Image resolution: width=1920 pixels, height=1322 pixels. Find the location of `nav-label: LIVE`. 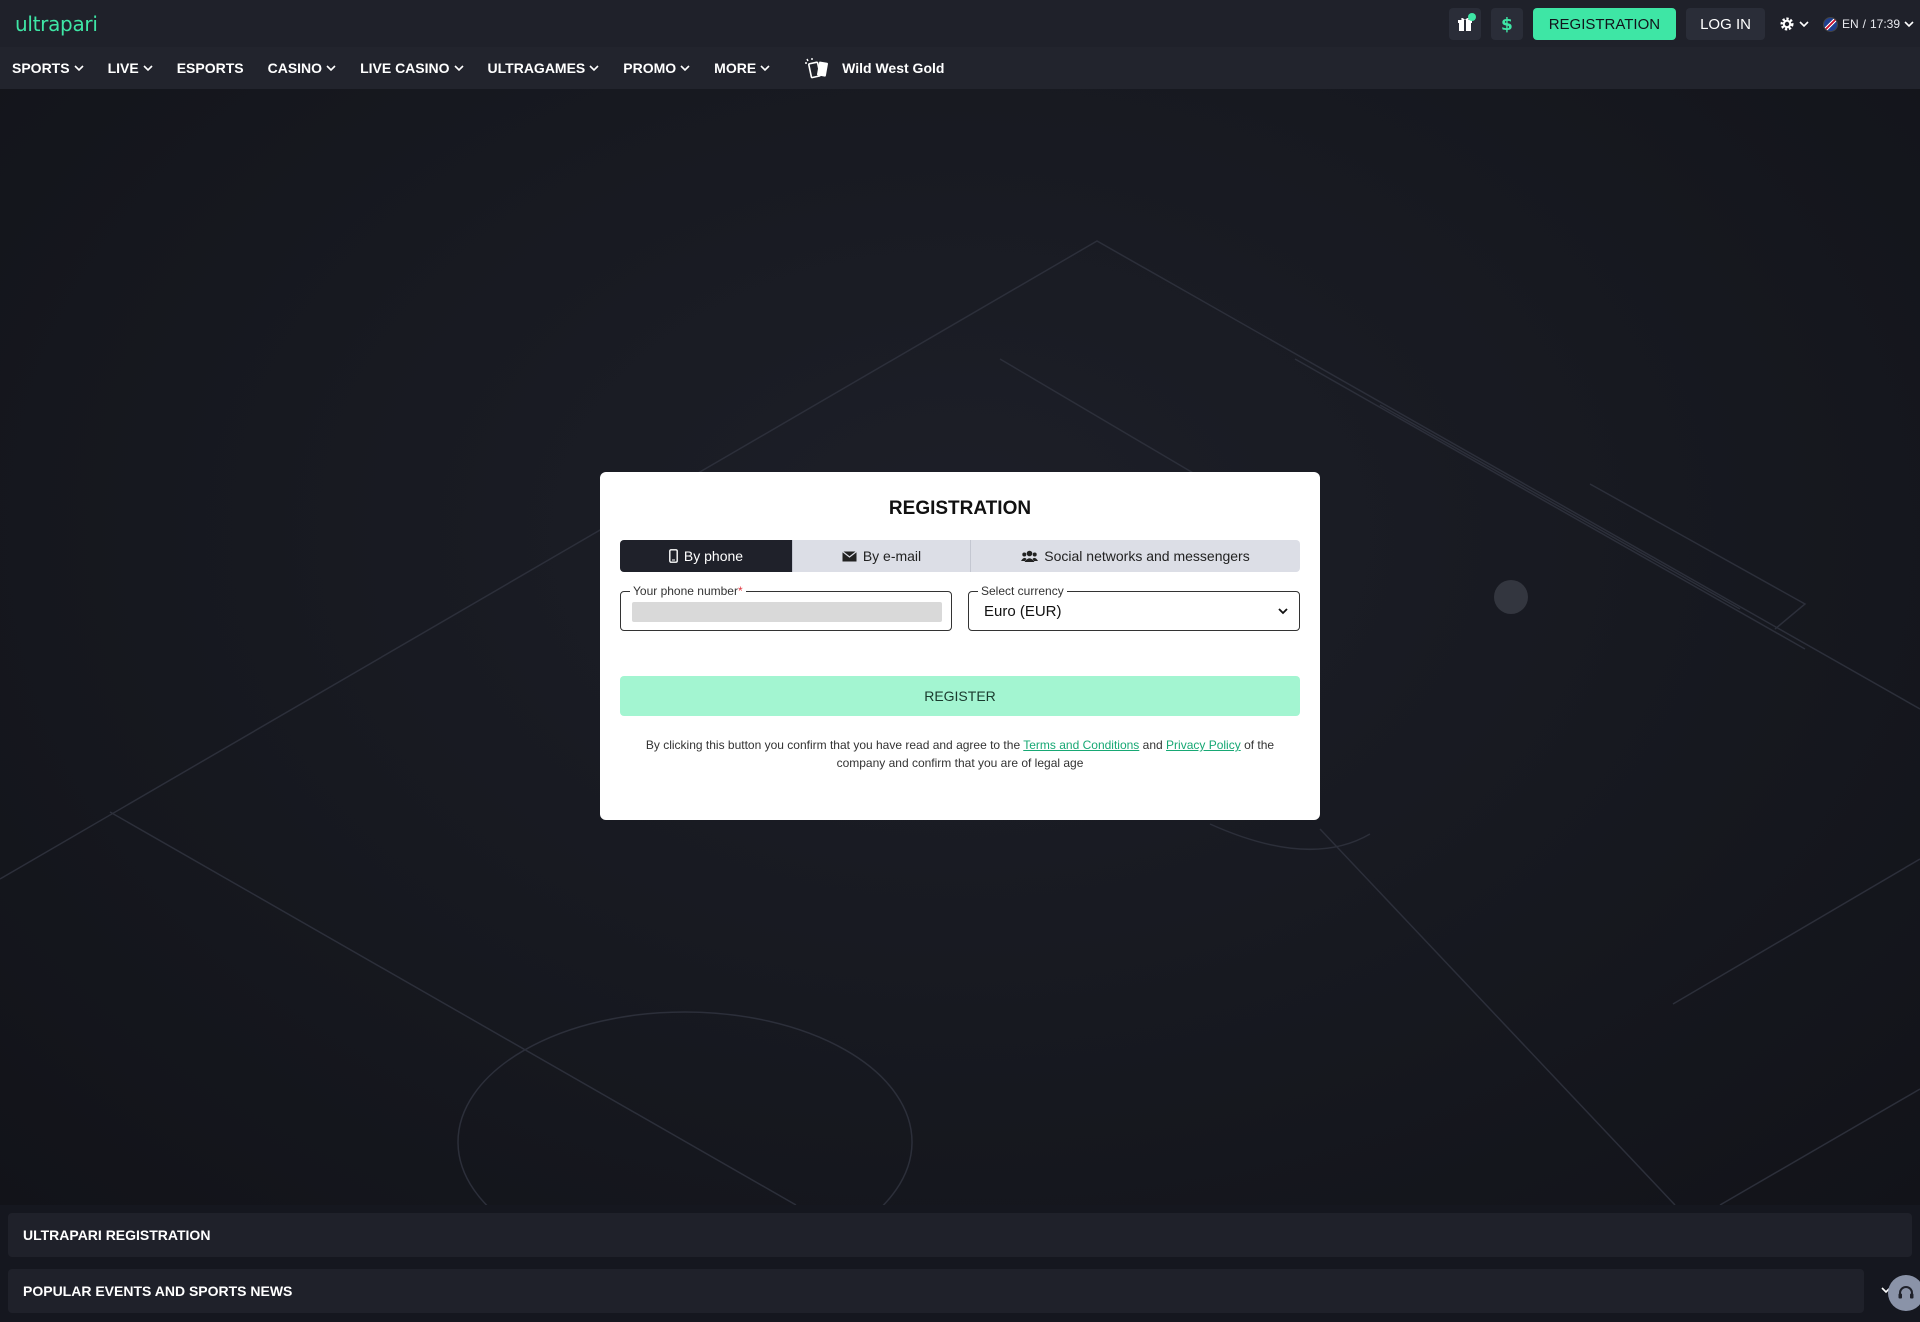

nav-label: LIVE is located at coordinates (123, 68).